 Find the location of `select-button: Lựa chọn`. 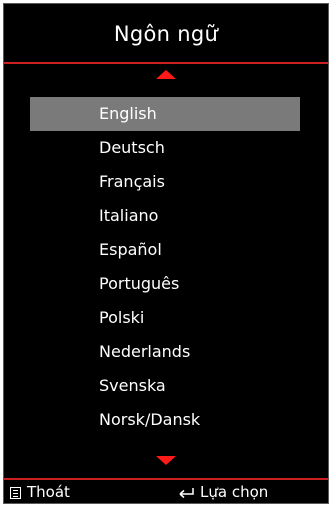

select-button: Lựa chọn is located at coordinates (223, 491).